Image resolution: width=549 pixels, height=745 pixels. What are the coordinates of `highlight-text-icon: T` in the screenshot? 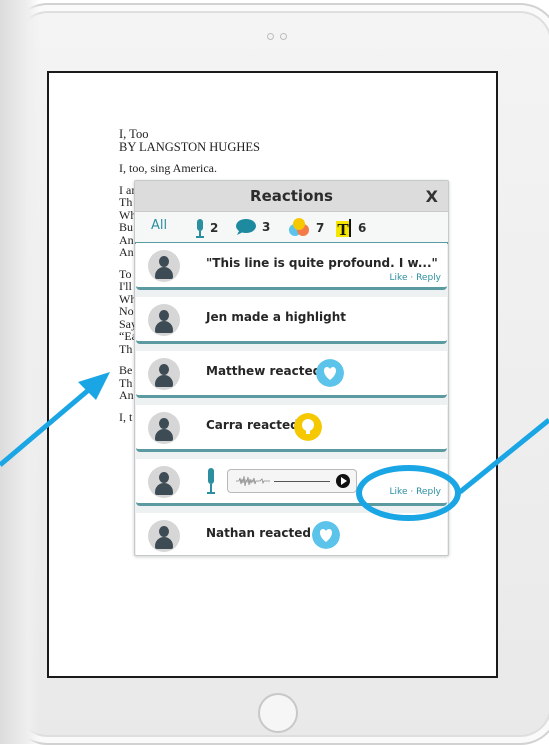 It's located at (343, 228).